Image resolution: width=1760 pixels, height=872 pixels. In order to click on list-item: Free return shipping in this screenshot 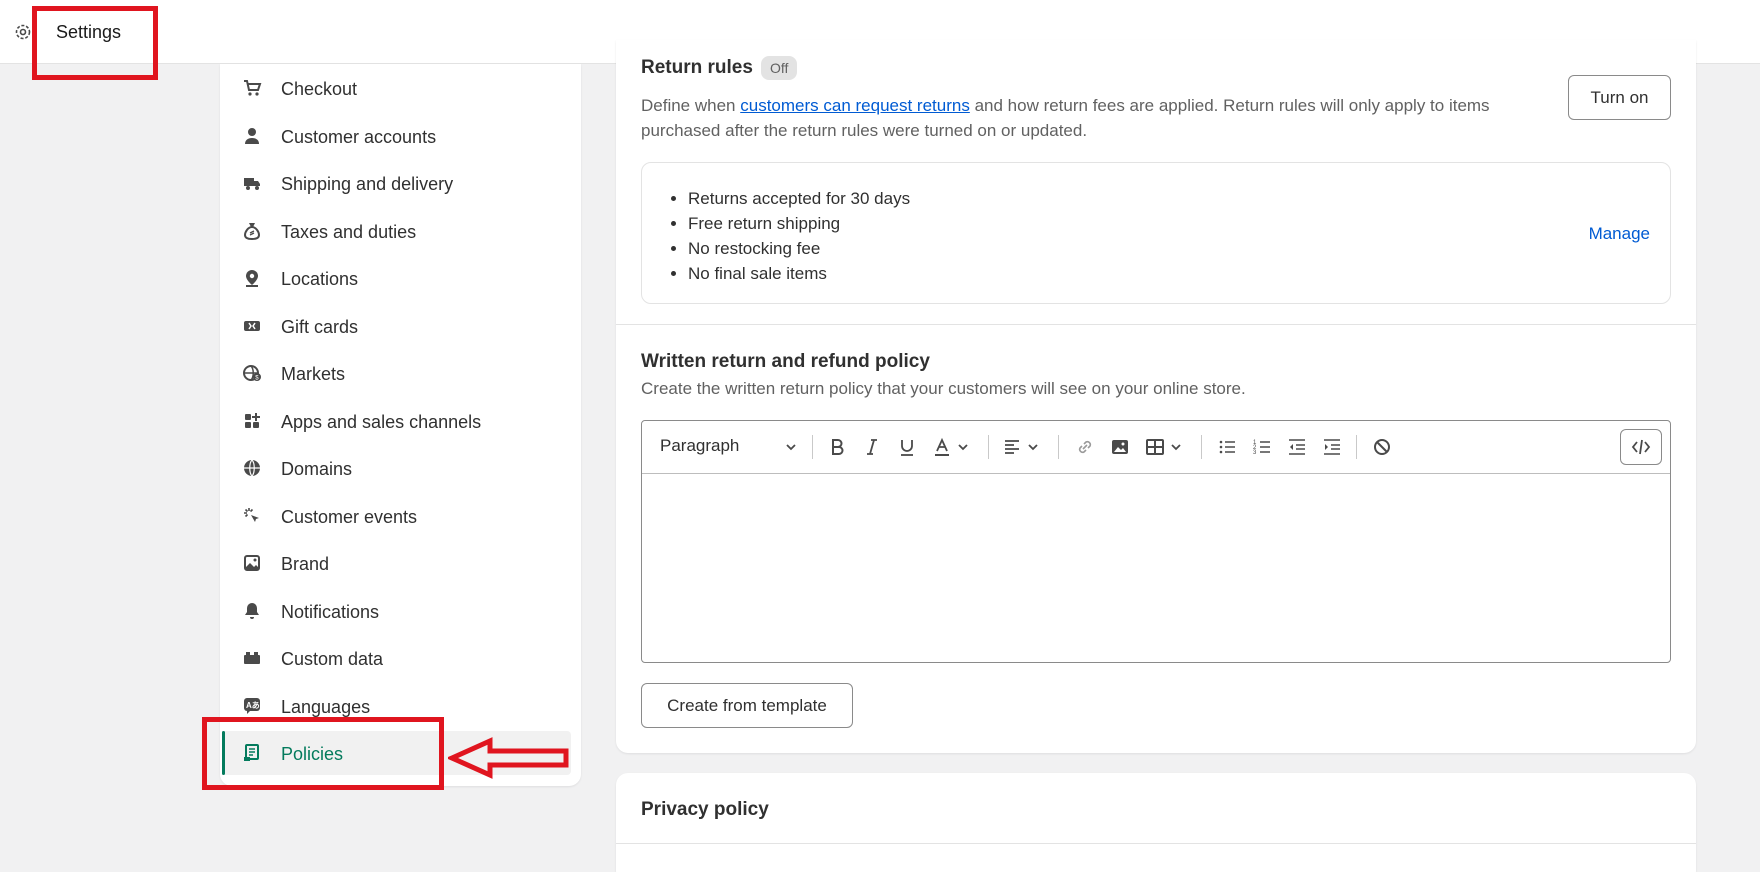, I will do `click(799, 223)`.